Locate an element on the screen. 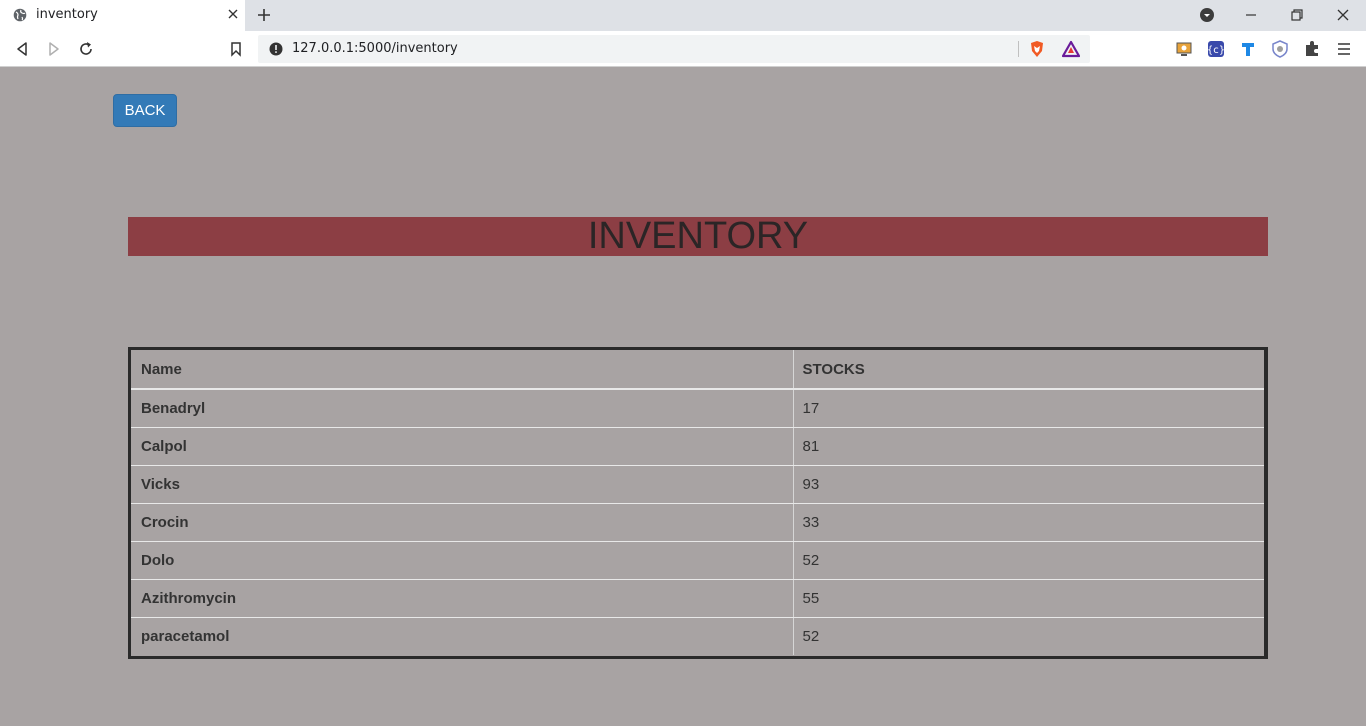 Image resolution: width=1366 pixels, height=726 pixels. tab-title: inventory is located at coordinates (67, 14).